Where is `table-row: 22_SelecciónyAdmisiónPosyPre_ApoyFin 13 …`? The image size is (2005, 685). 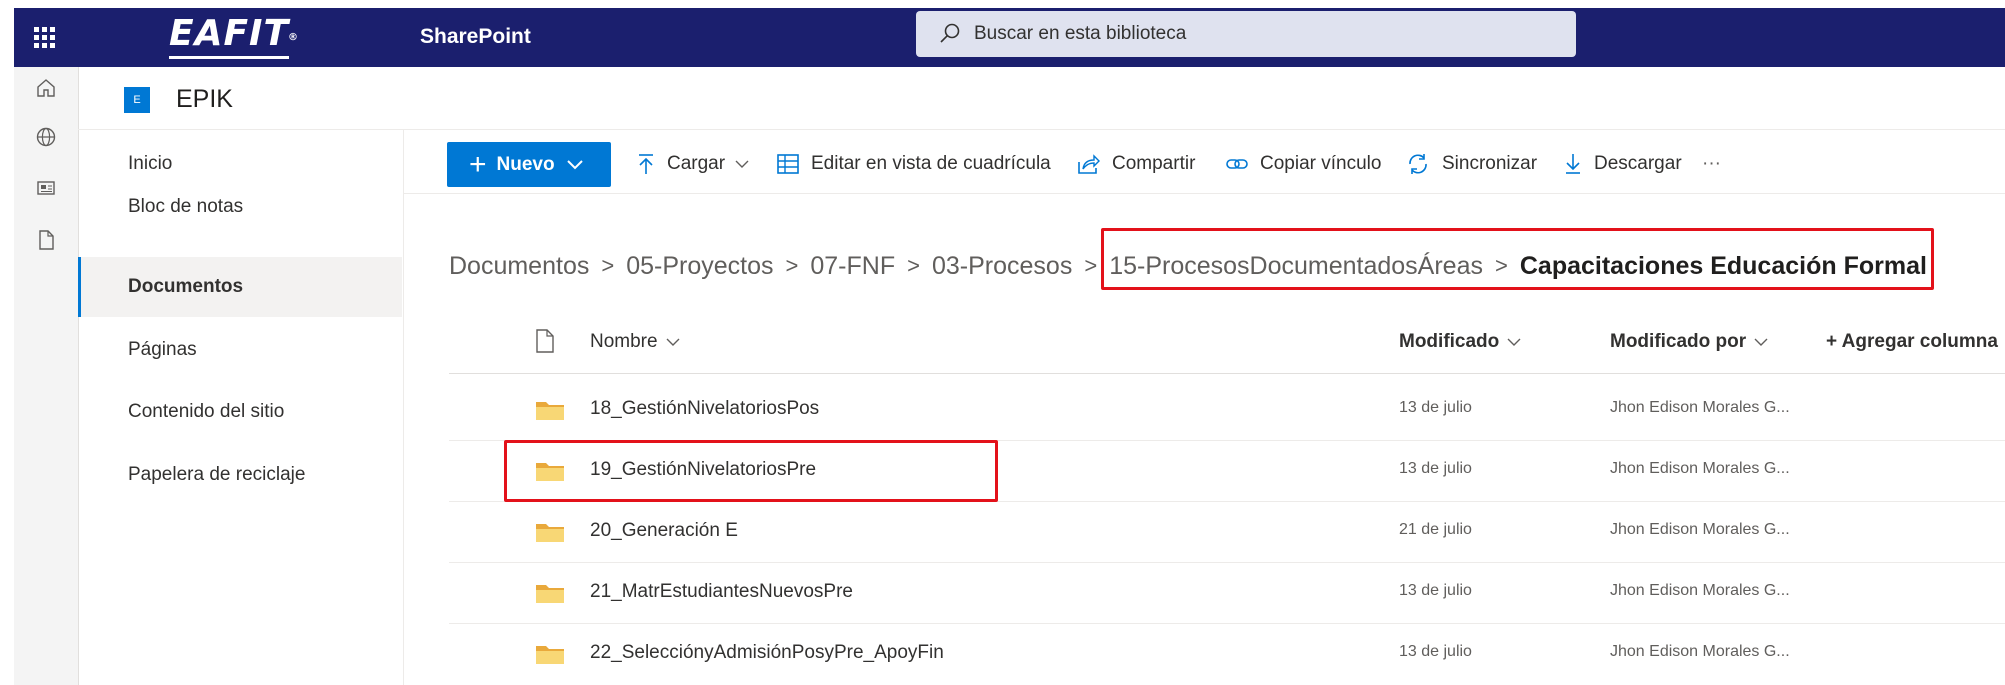
table-row: 22_SelecciónyAdmisiónPosyPre_ApoyFin 13 … is located at coordinates (1227, 654).